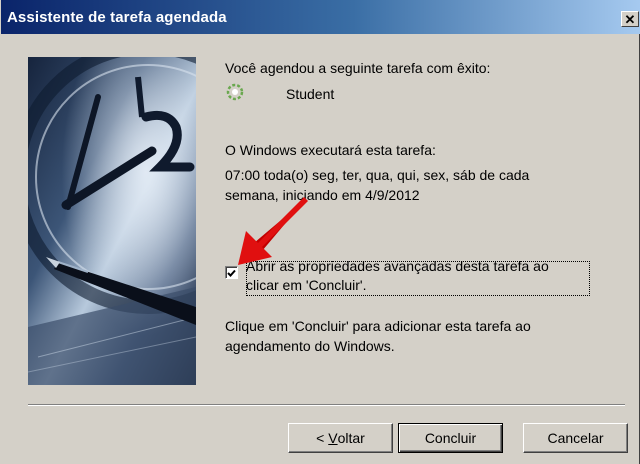 The height and width of the screenshot is (464, 640). I want to click on close-button: ✕, so click(630, 19).